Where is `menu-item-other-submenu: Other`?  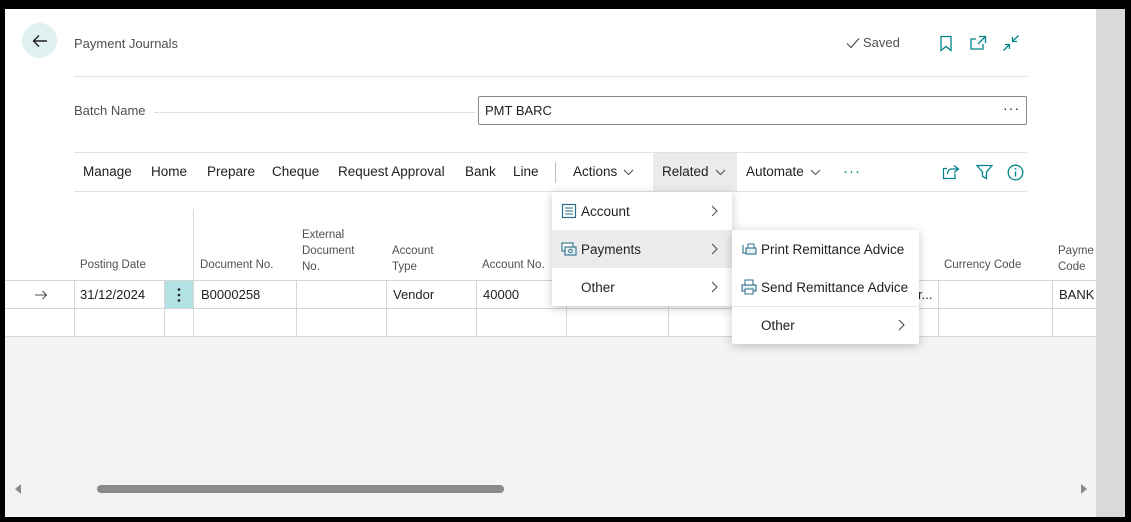 menu-item-other-submenu: Other is located at coordinates (825, 325).